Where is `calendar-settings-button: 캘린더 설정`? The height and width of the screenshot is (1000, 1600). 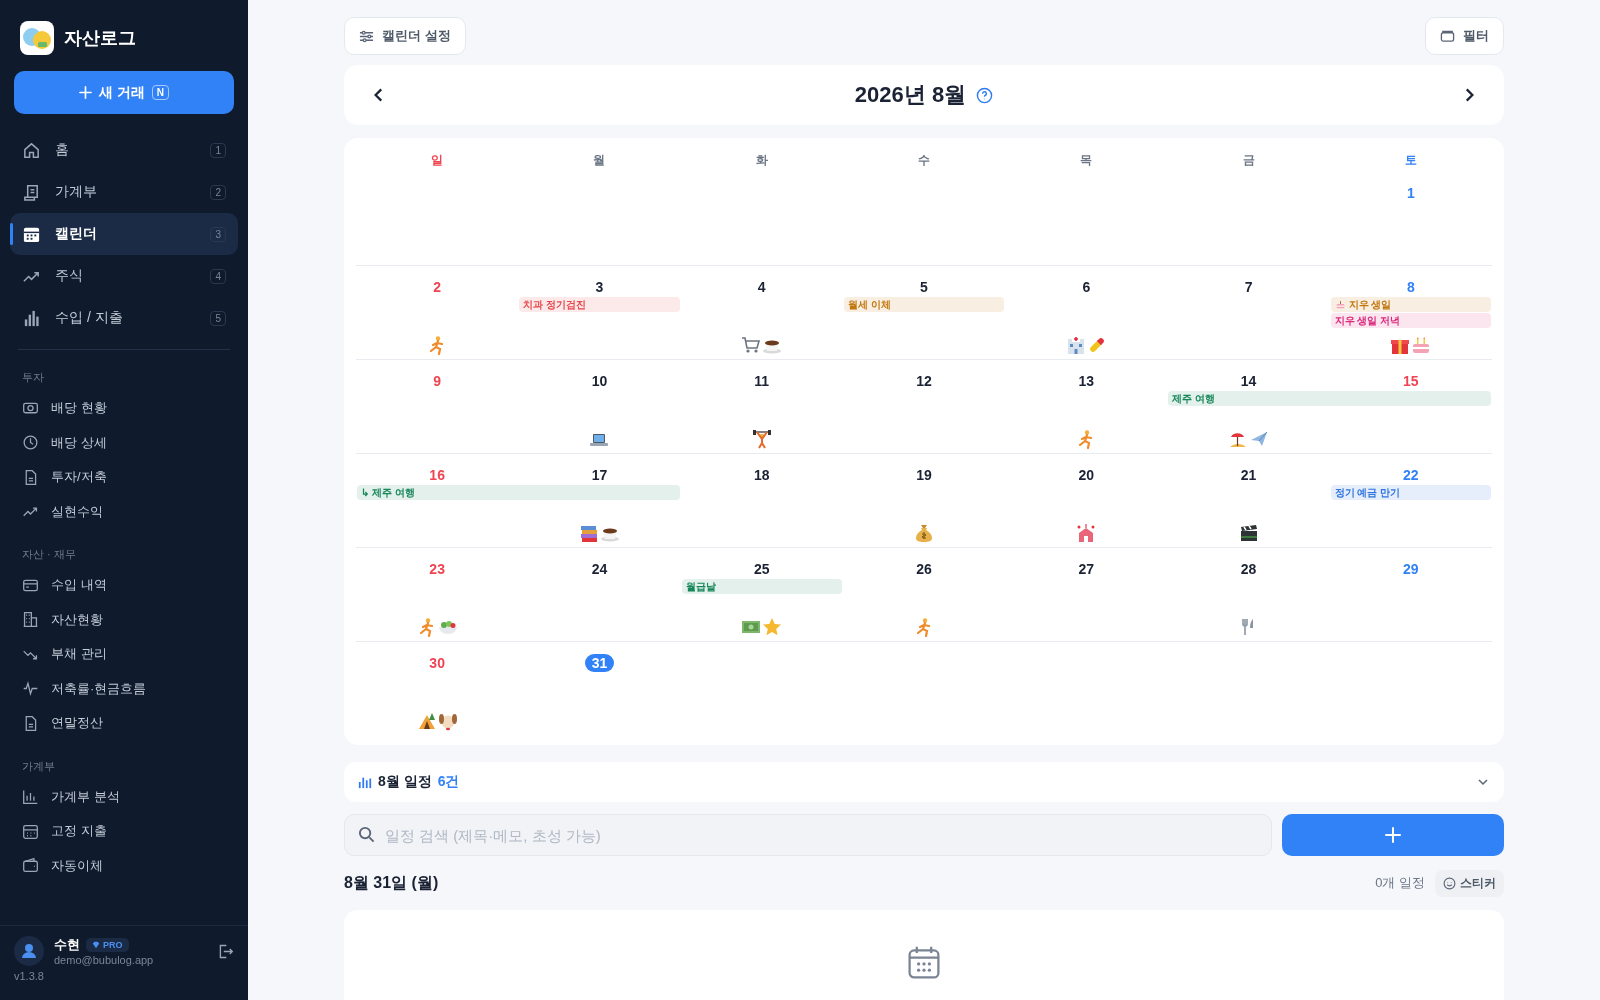
calendar-settings-button: 캘린더 설정 is located at coordinates (405, 36).